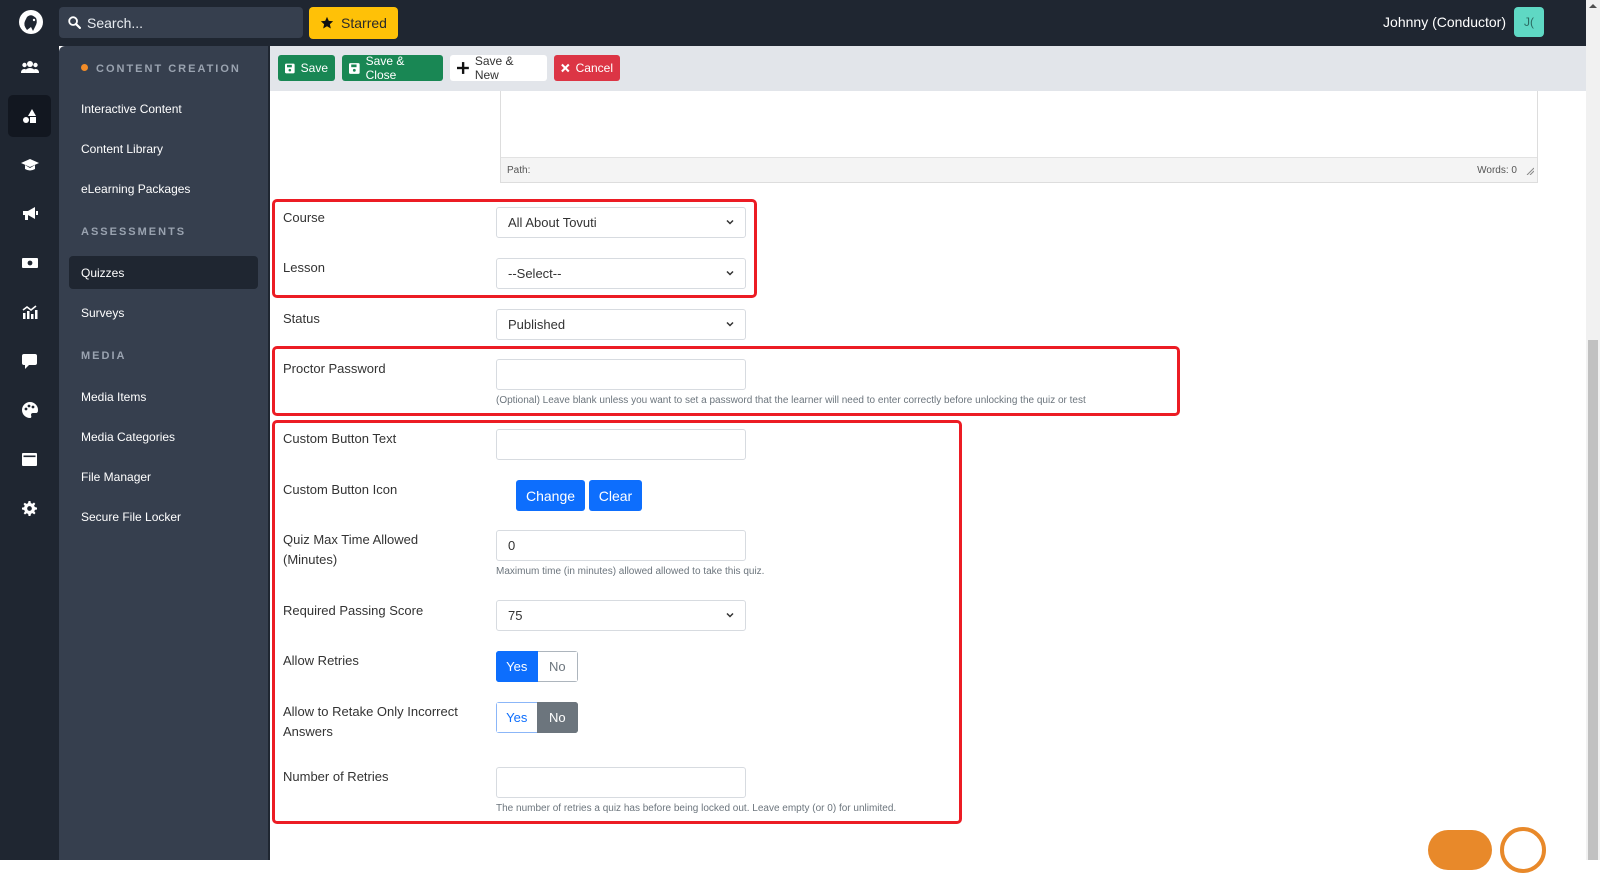 The width and height of the screenshot is (1600, 873). Describe the element at coordinates (327, 22) in the screenshot. I see `star-icon` at that location.